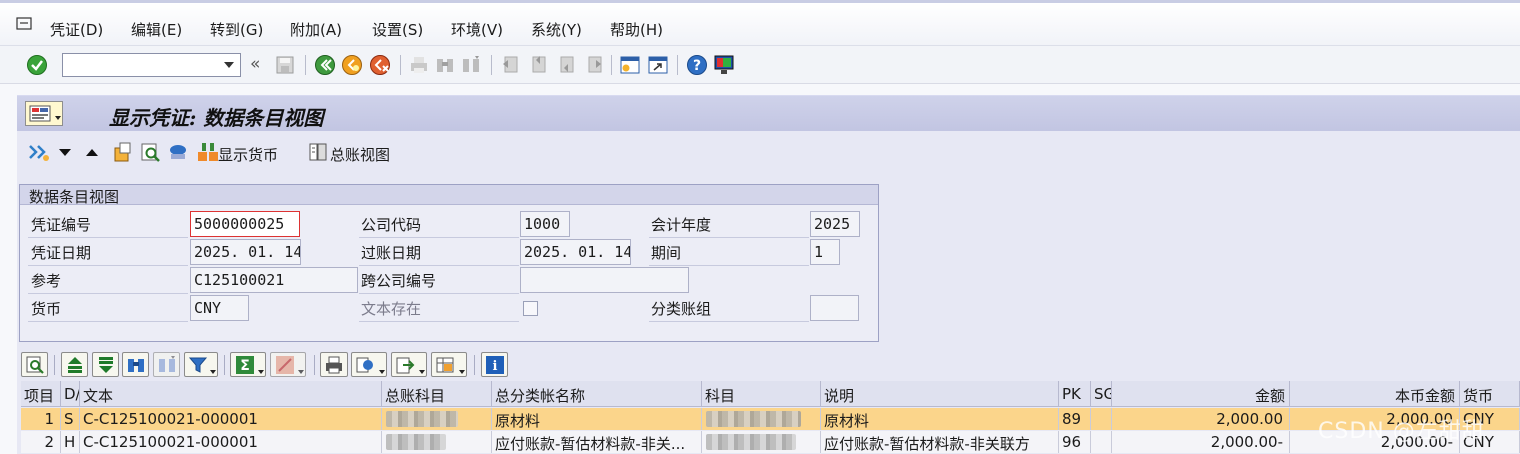  I want to click on find-next-icon, so click(471, 65).